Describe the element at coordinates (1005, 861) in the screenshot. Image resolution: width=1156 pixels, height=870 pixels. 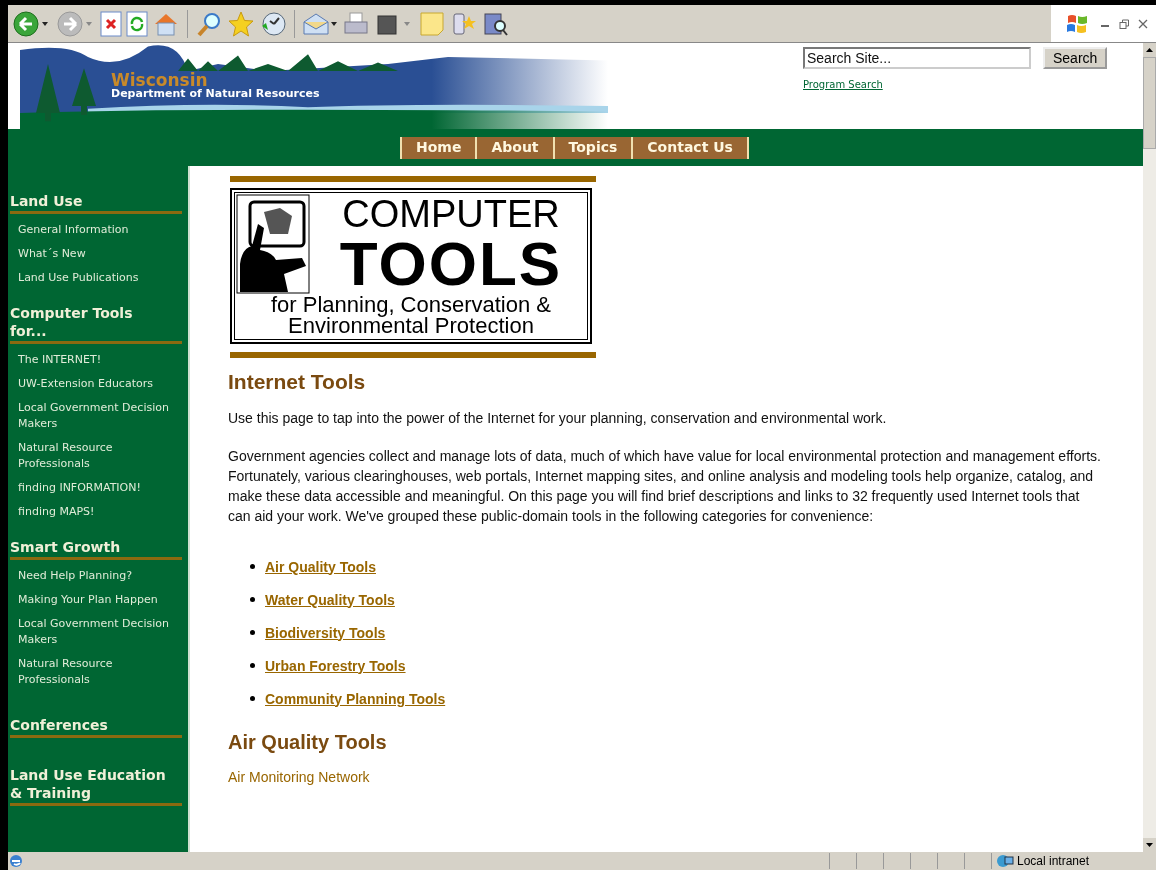
I see `network-icon` at that location.